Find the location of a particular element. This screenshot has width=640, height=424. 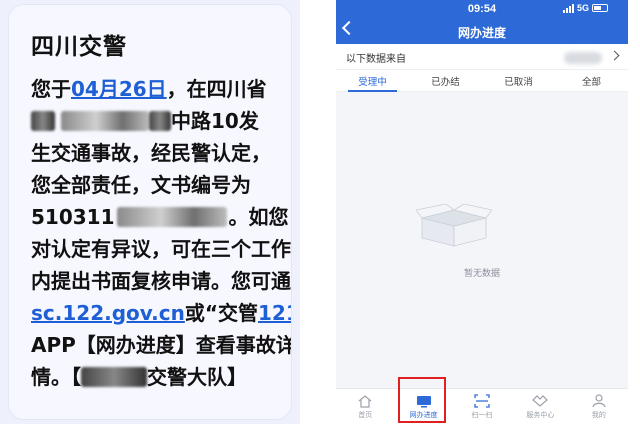

handshake-icon is located at coordinates (540, 401).